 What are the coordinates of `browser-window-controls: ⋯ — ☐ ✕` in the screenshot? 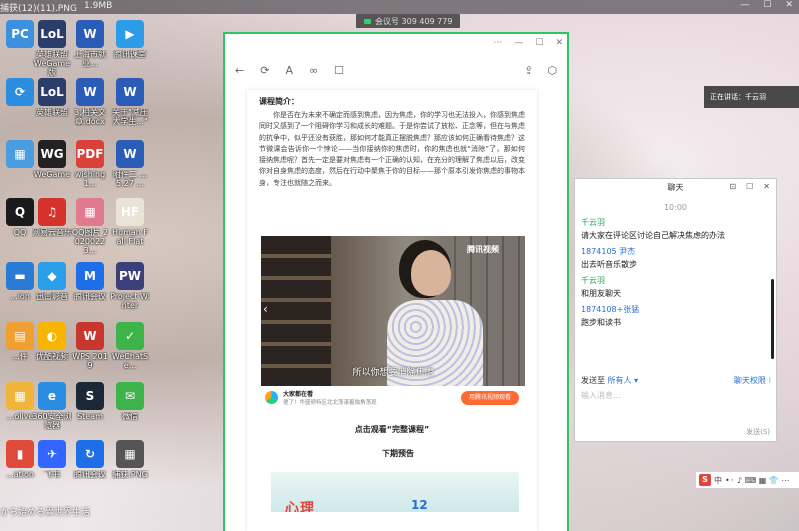 It's located at (528, 43).